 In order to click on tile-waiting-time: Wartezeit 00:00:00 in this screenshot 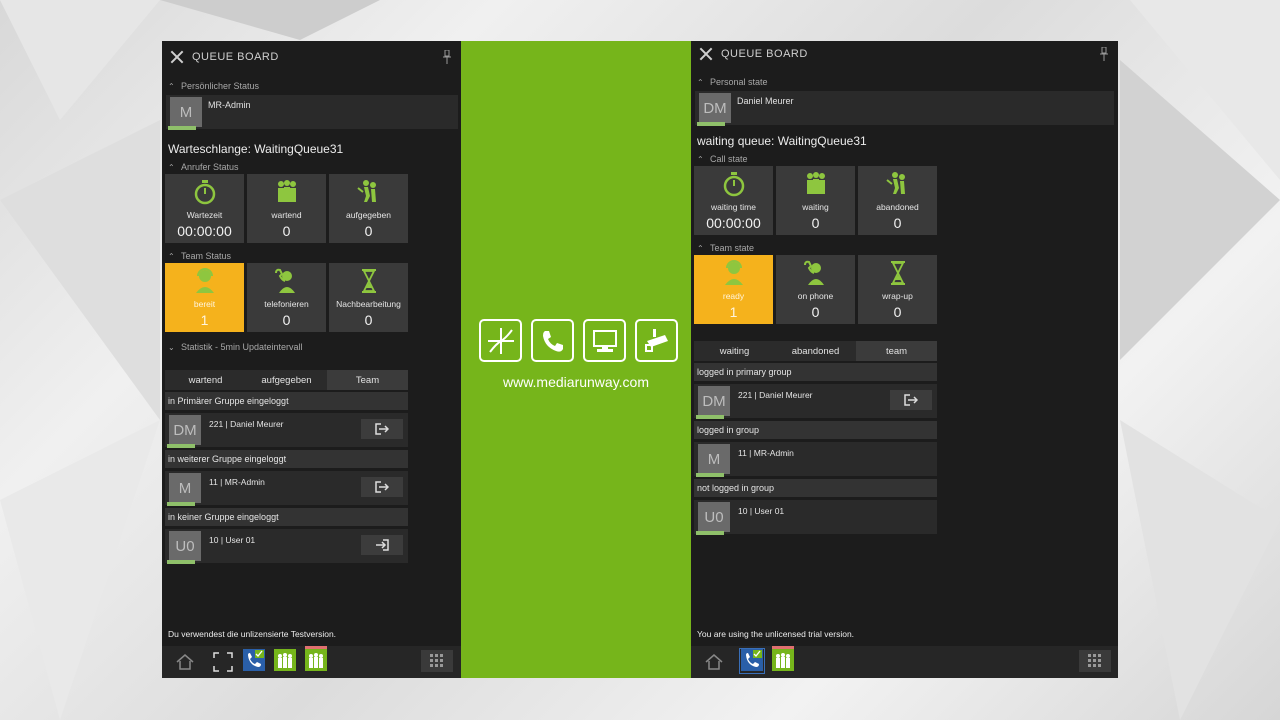, I will do `click(204, 208)`.